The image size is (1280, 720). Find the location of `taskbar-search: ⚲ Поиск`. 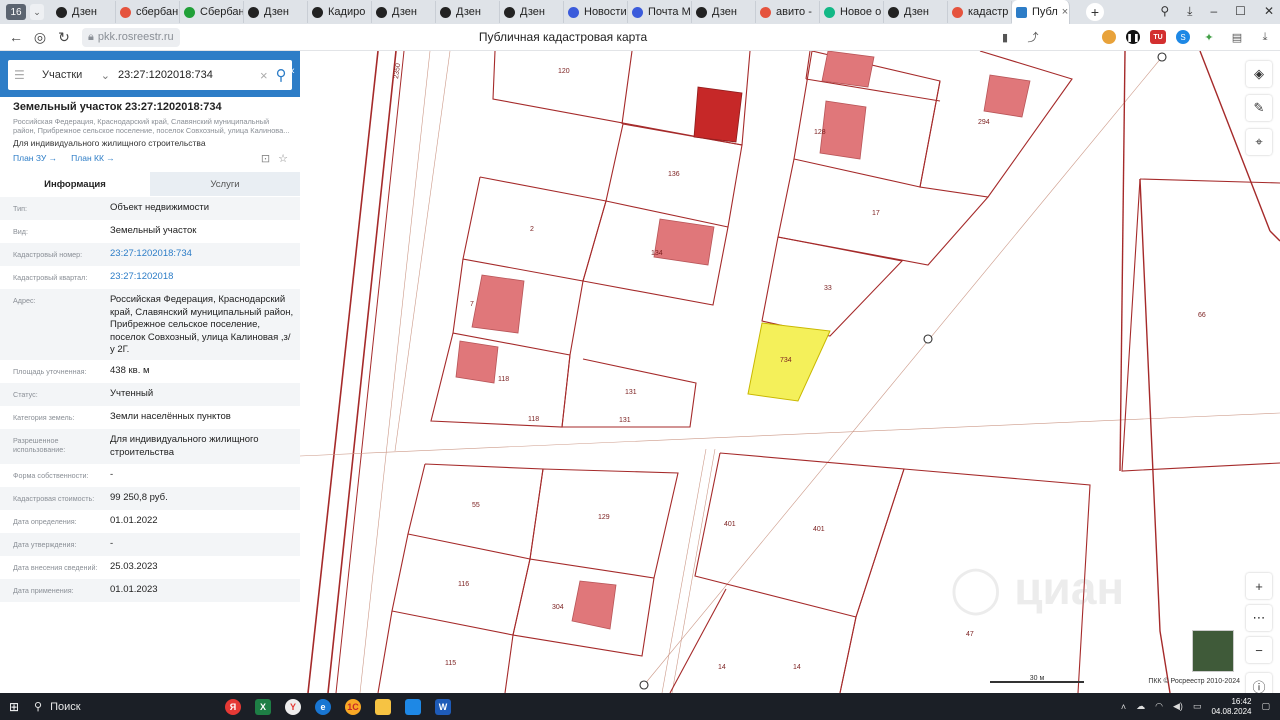

taskbar-search: ⚲ Поиск is located at coordinates (123, 706).